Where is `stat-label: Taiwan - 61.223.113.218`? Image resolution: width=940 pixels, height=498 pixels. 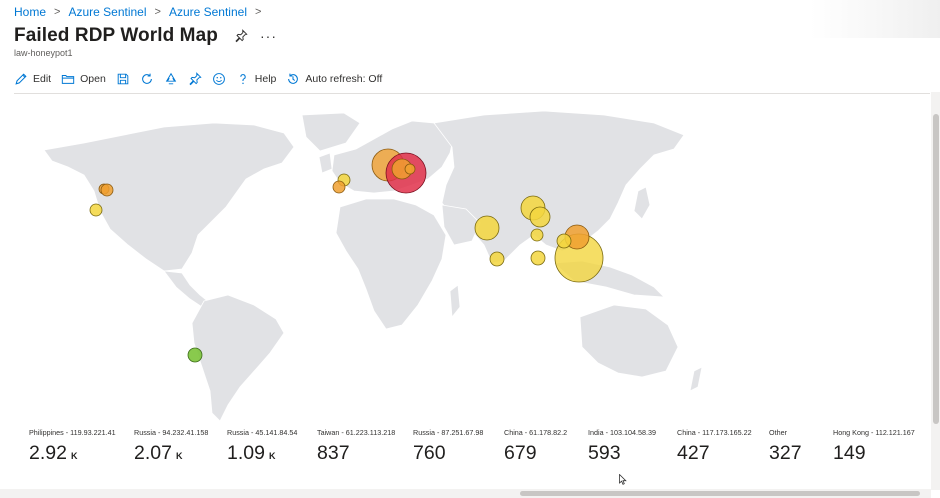
stat-label: Taiwan - 61.223.113.218 is located at coordinates (356, 432).